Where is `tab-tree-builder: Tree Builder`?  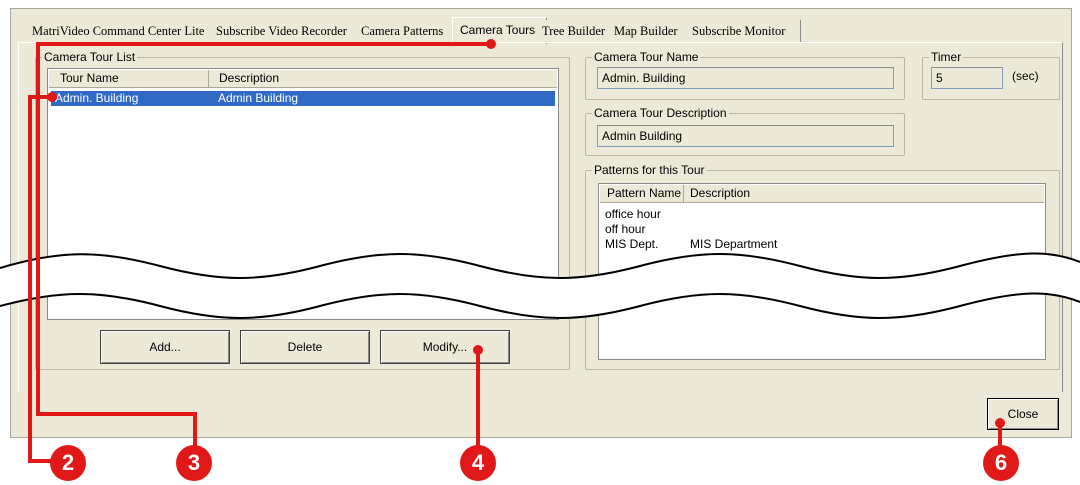
tab-tree-builder: Tree Builder is located at coordinates (576, 31).